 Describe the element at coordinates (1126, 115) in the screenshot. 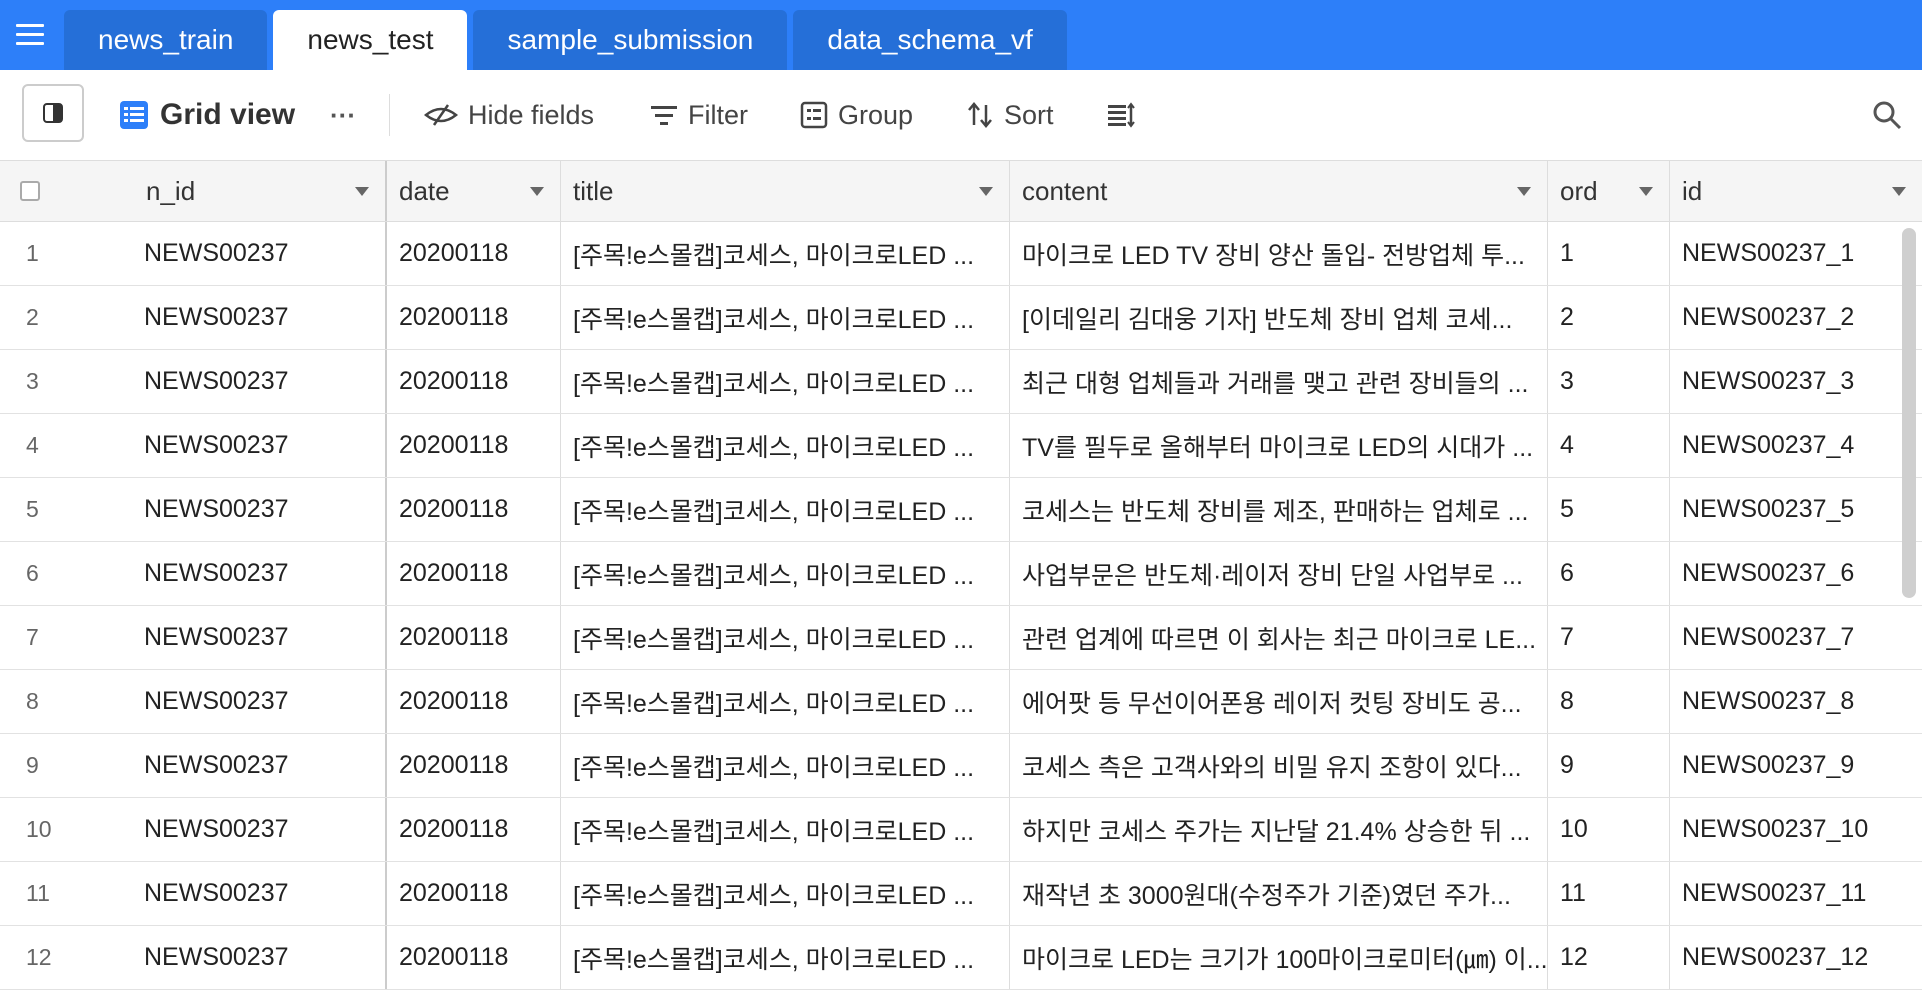

I see `row-height-button` at that location.